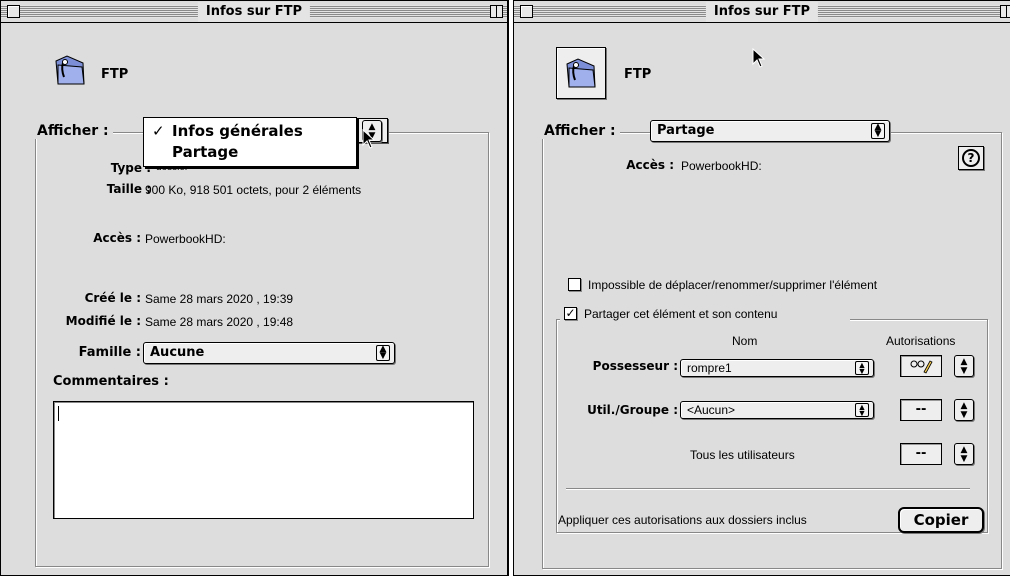 This screenshot has height=576, width=1010. I want to click on created-value: Same 28 mars 2020 , 19:39, so click(219, 299).